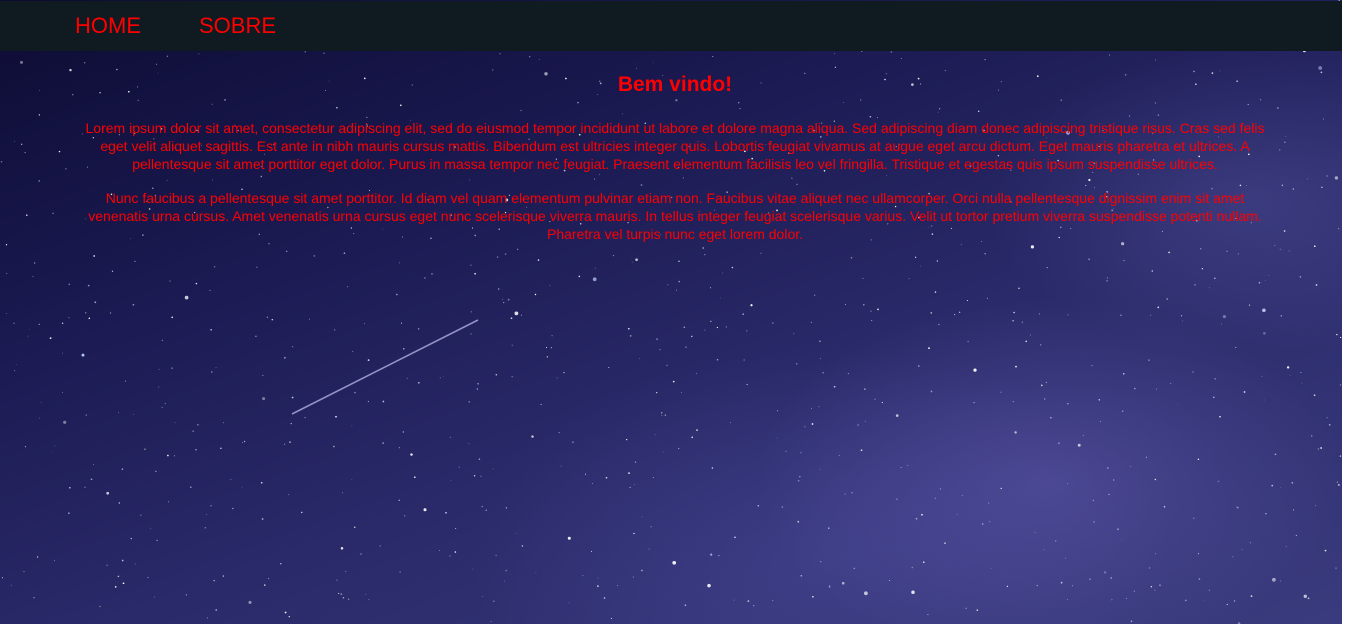 The height and width of the screenshot is (624, 1360). I want to click on nav-link-sobre: SOBRE, so click(237, 26).